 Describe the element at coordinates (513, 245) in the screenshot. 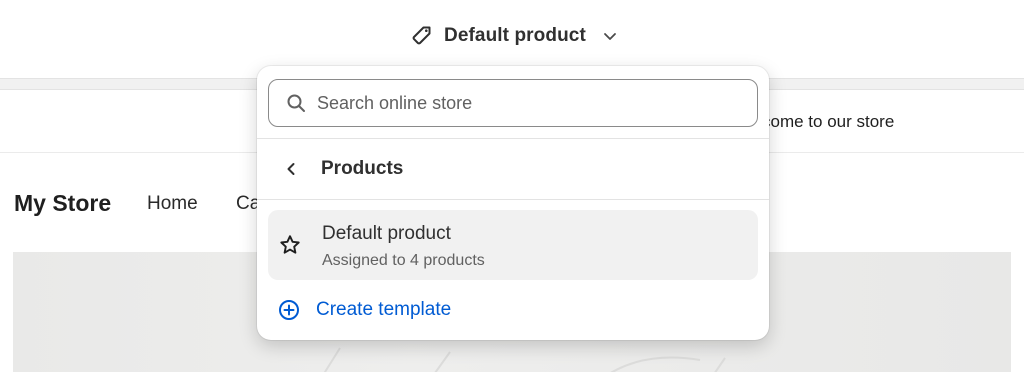

I see `template-option-default-product: Default product Assigned to 4 products` at that location.